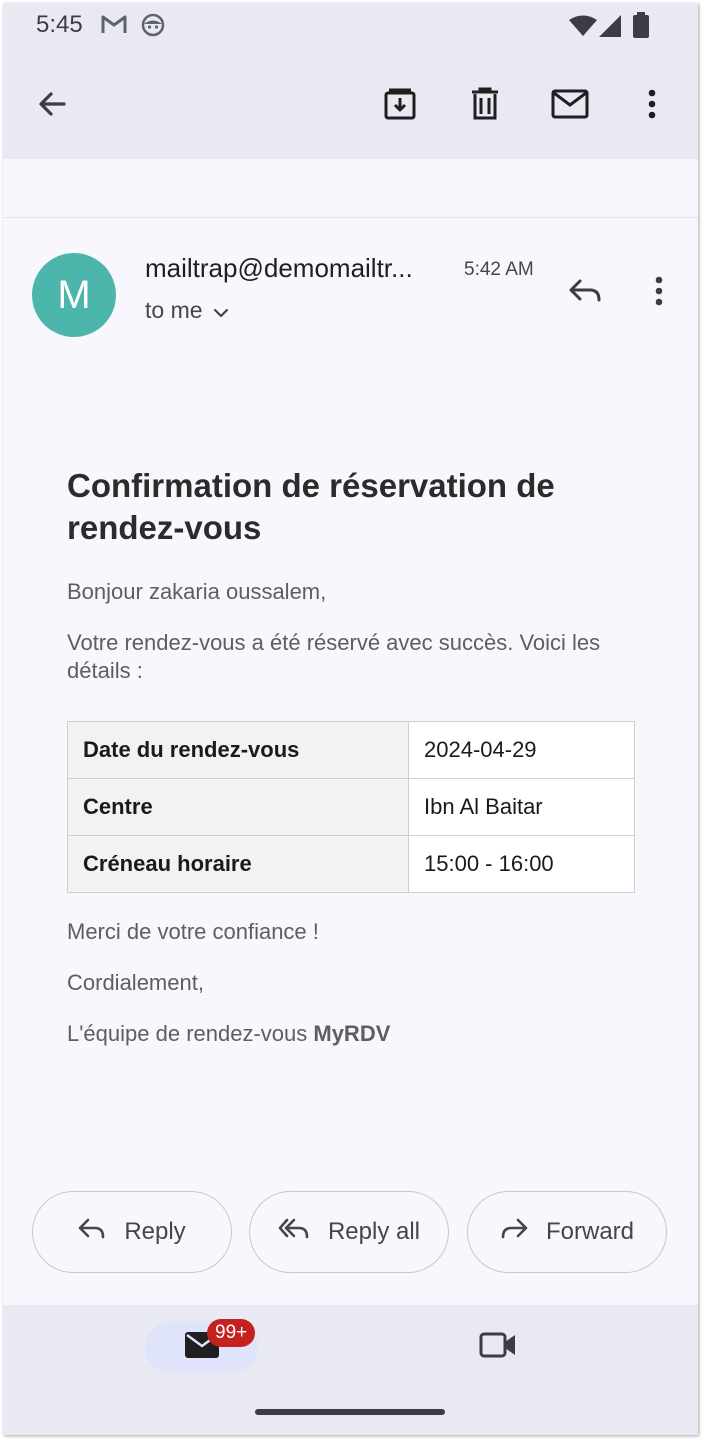  Describe the element at coordinates (153, 27) in the screenshot. I see `android-face-icon` at that location.